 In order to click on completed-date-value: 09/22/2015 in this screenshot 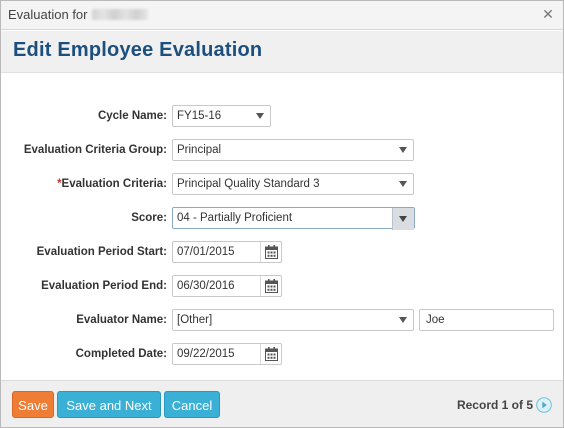, I will do `click(206, 354)`.